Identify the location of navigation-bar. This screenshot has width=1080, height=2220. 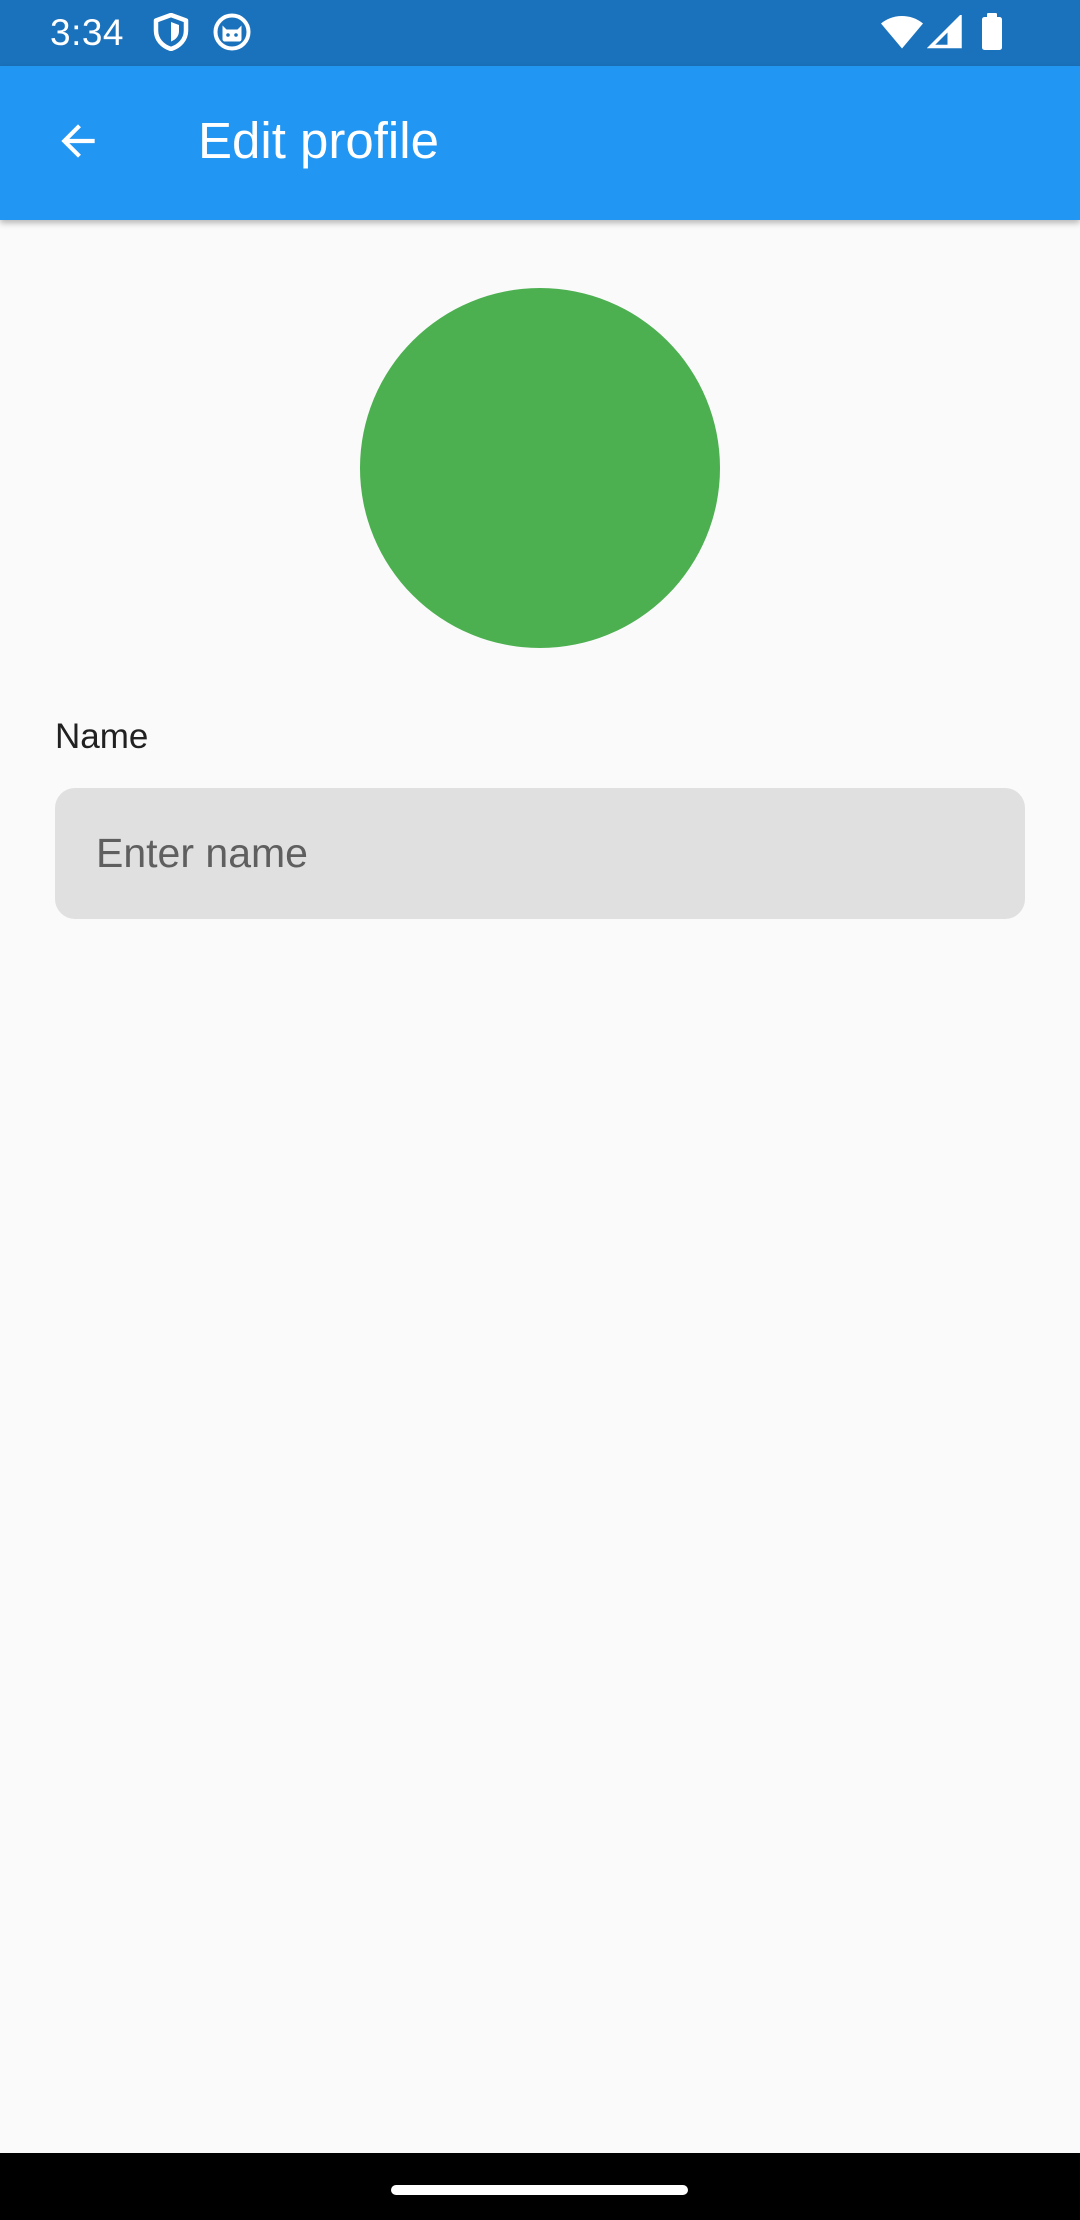
(540, 2186).